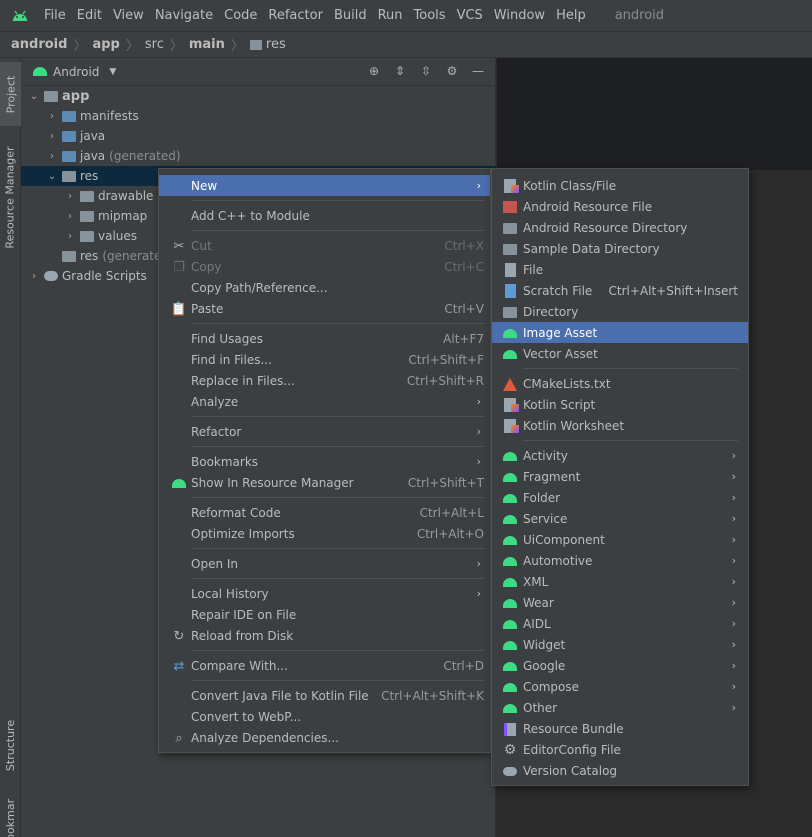  Describe the element at coordinates (324, 614) in the screenshot. I see `menu-item-repair-ide: Repair IDE on File` at that location.